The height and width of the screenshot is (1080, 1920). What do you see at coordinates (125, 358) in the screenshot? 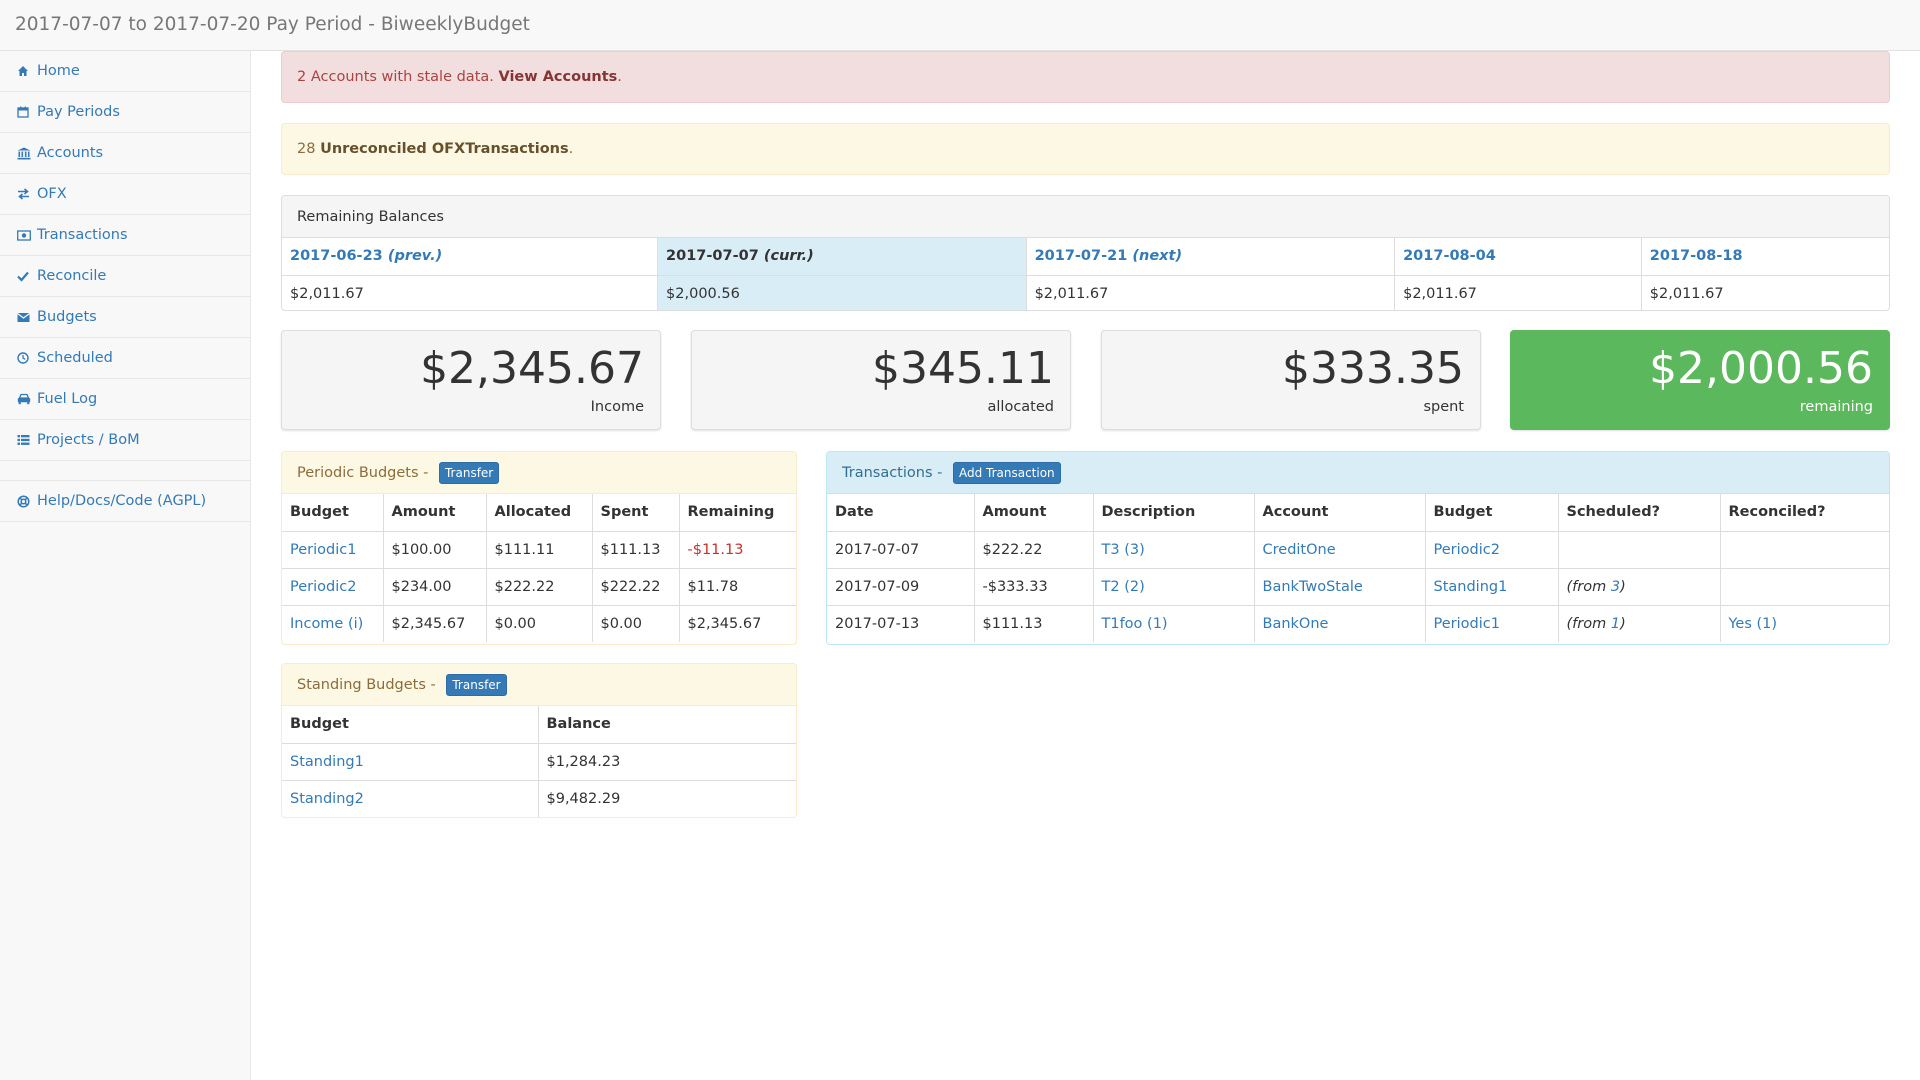
I see `sidebar-item-scheduled: Scheduled` at bounding box center [125, 358].